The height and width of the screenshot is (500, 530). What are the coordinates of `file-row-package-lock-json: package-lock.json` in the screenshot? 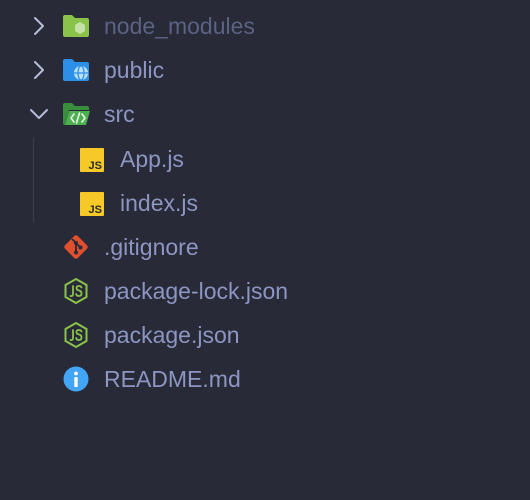 It's located at (265, 291).